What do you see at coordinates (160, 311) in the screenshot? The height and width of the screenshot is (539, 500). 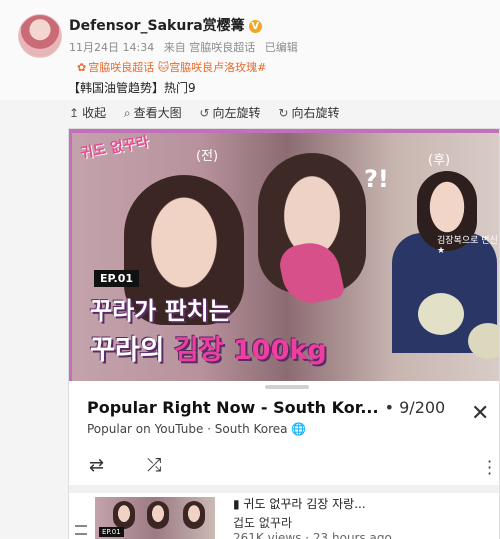 I see `thumbnail-caption-line1: 꾸라가 판치는` at bounding box center [160, 311].